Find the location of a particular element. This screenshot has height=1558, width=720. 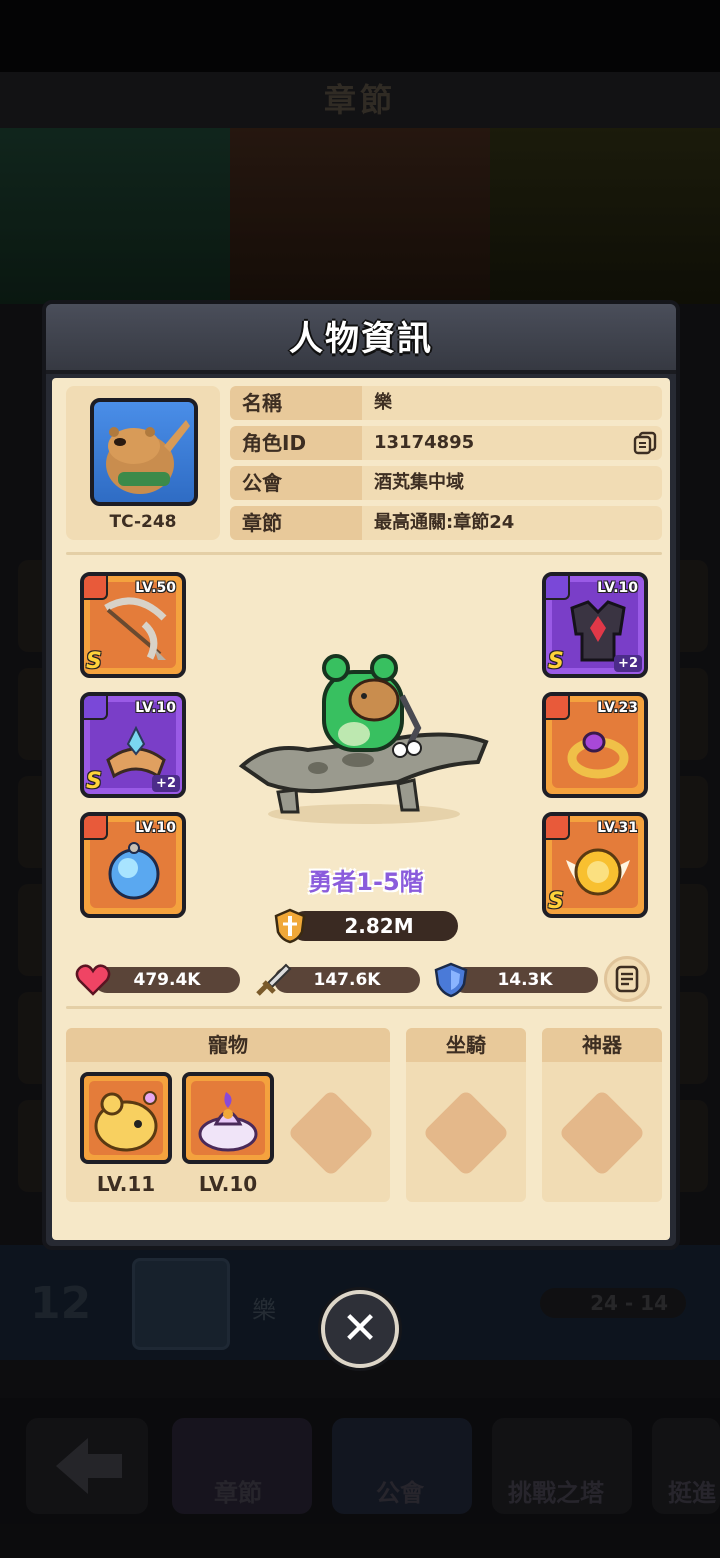

info-label: 名稱 is located at coordinates (296, 403).